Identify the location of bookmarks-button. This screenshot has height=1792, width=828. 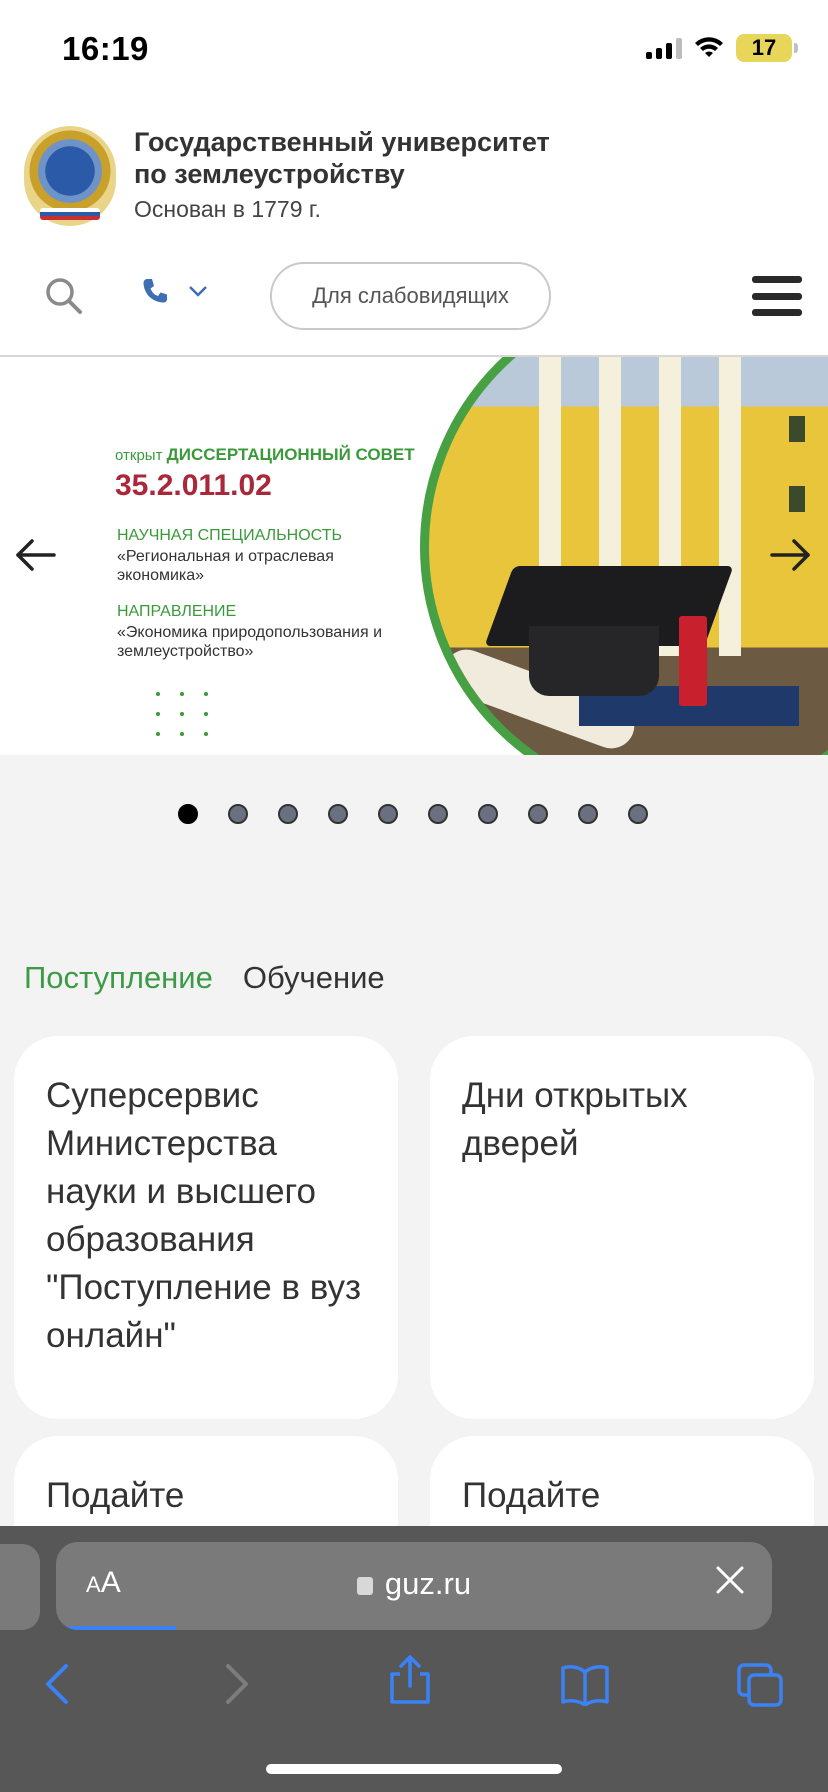
(585, 1686).